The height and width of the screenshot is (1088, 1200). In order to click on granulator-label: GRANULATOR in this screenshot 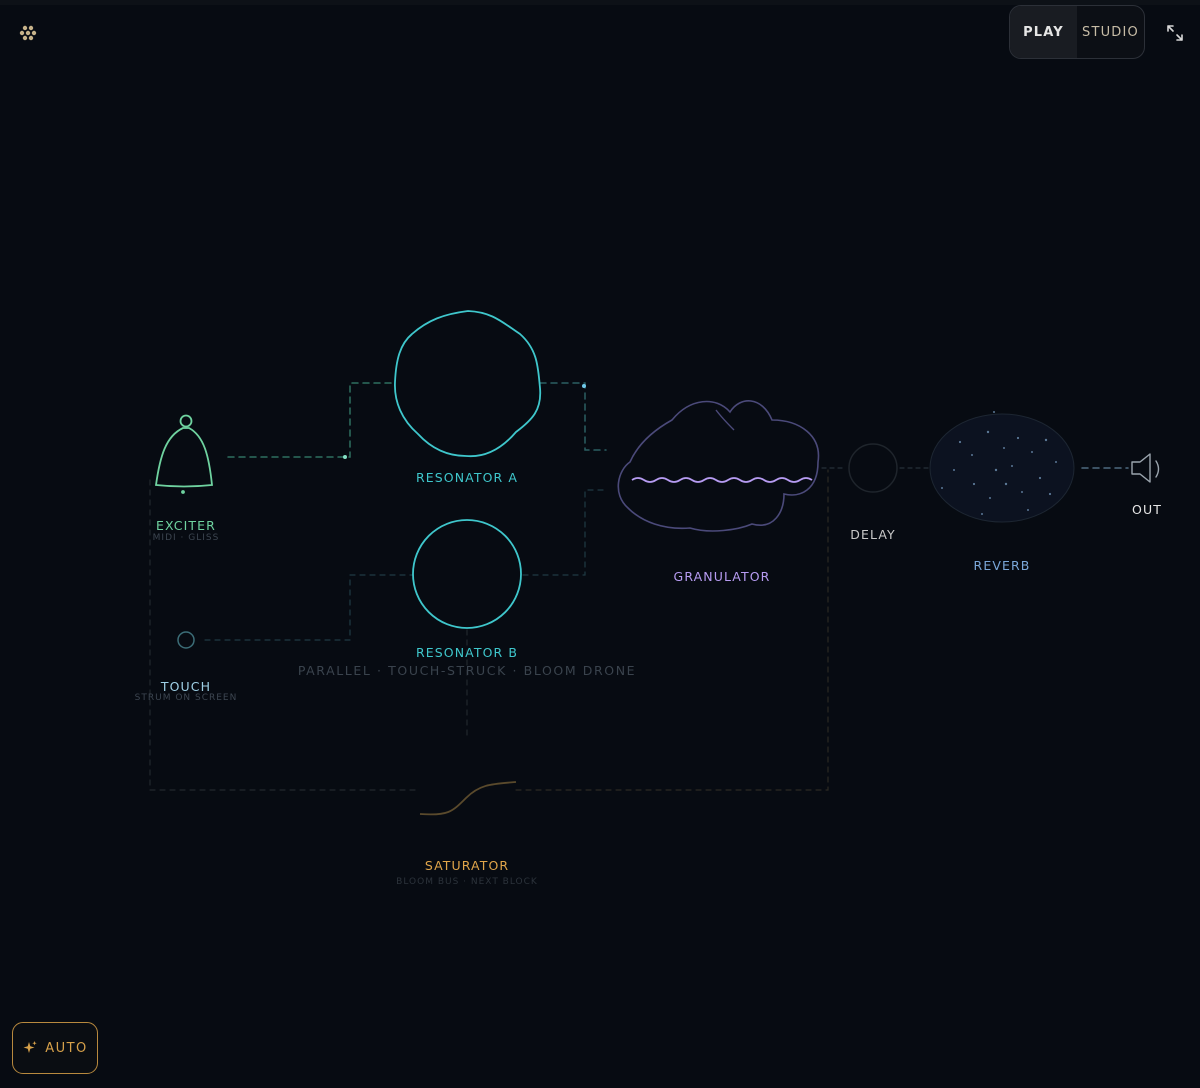, I will do `click(722, 576)`.